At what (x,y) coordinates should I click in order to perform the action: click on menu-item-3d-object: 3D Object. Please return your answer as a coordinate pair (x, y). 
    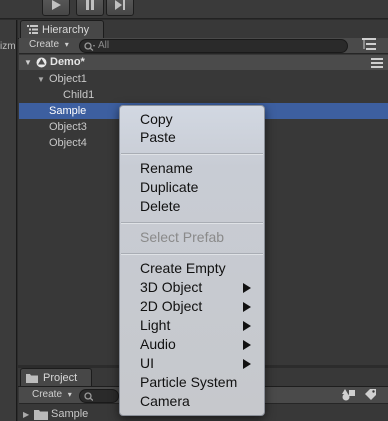
    Looking at the image, I should click on (171, 287).